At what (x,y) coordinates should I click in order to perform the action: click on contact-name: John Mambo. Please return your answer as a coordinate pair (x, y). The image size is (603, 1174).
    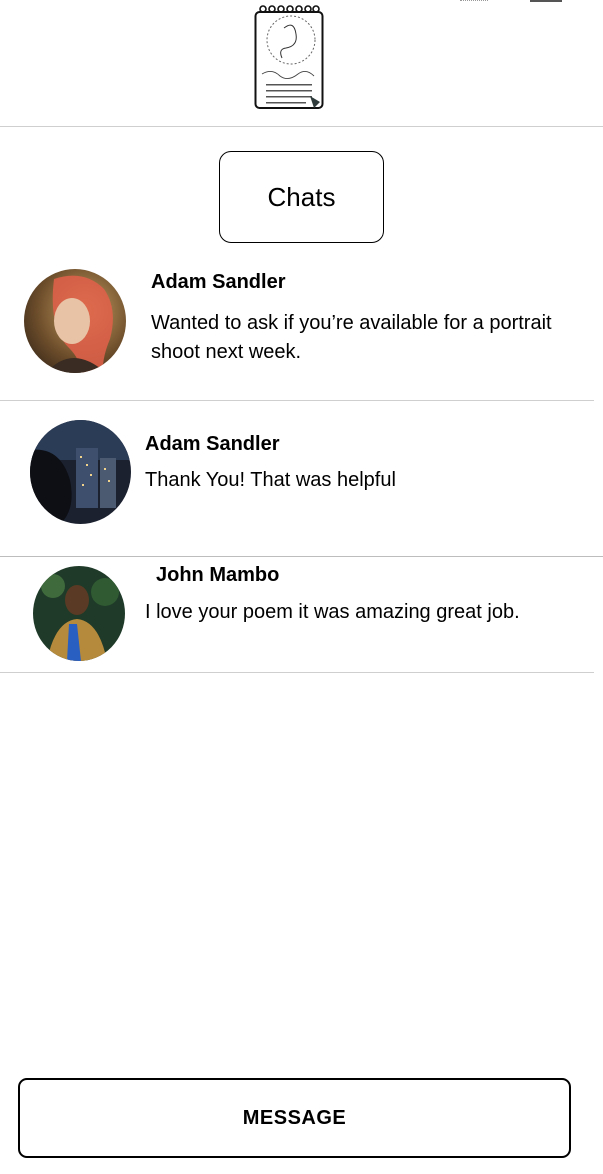
    Looking at the image, I should click on (218, 575).